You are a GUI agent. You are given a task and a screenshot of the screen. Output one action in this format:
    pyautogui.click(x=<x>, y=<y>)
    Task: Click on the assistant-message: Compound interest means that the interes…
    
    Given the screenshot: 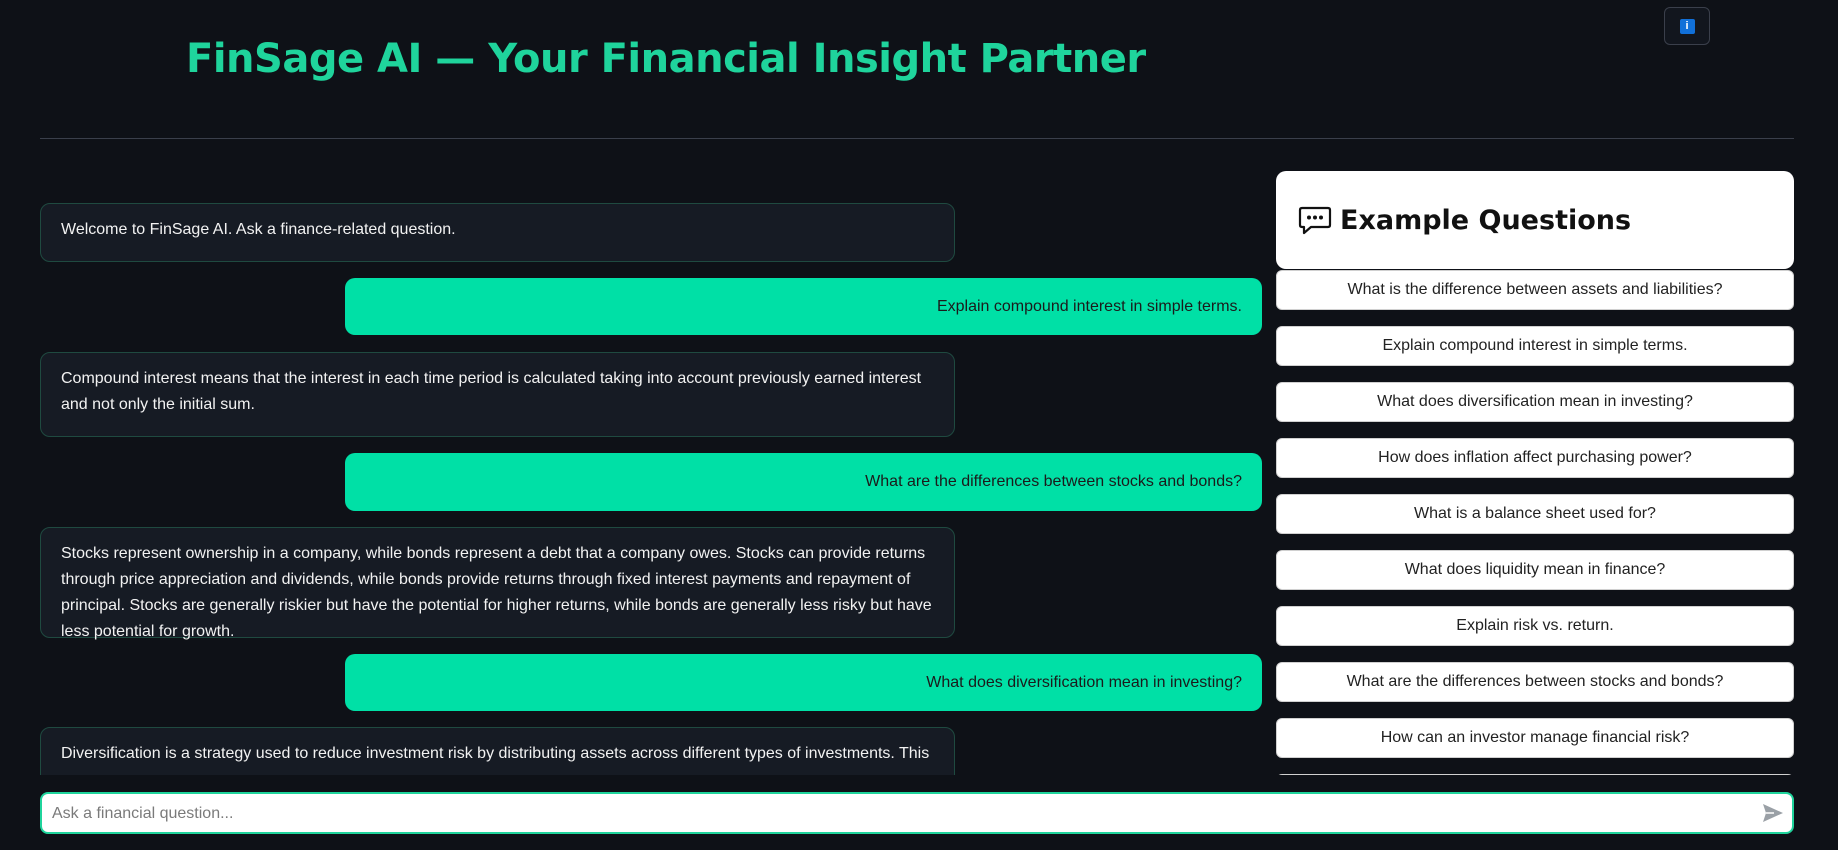 What is the action you would take?
    pyautogui.click(x=497, y=394)
    